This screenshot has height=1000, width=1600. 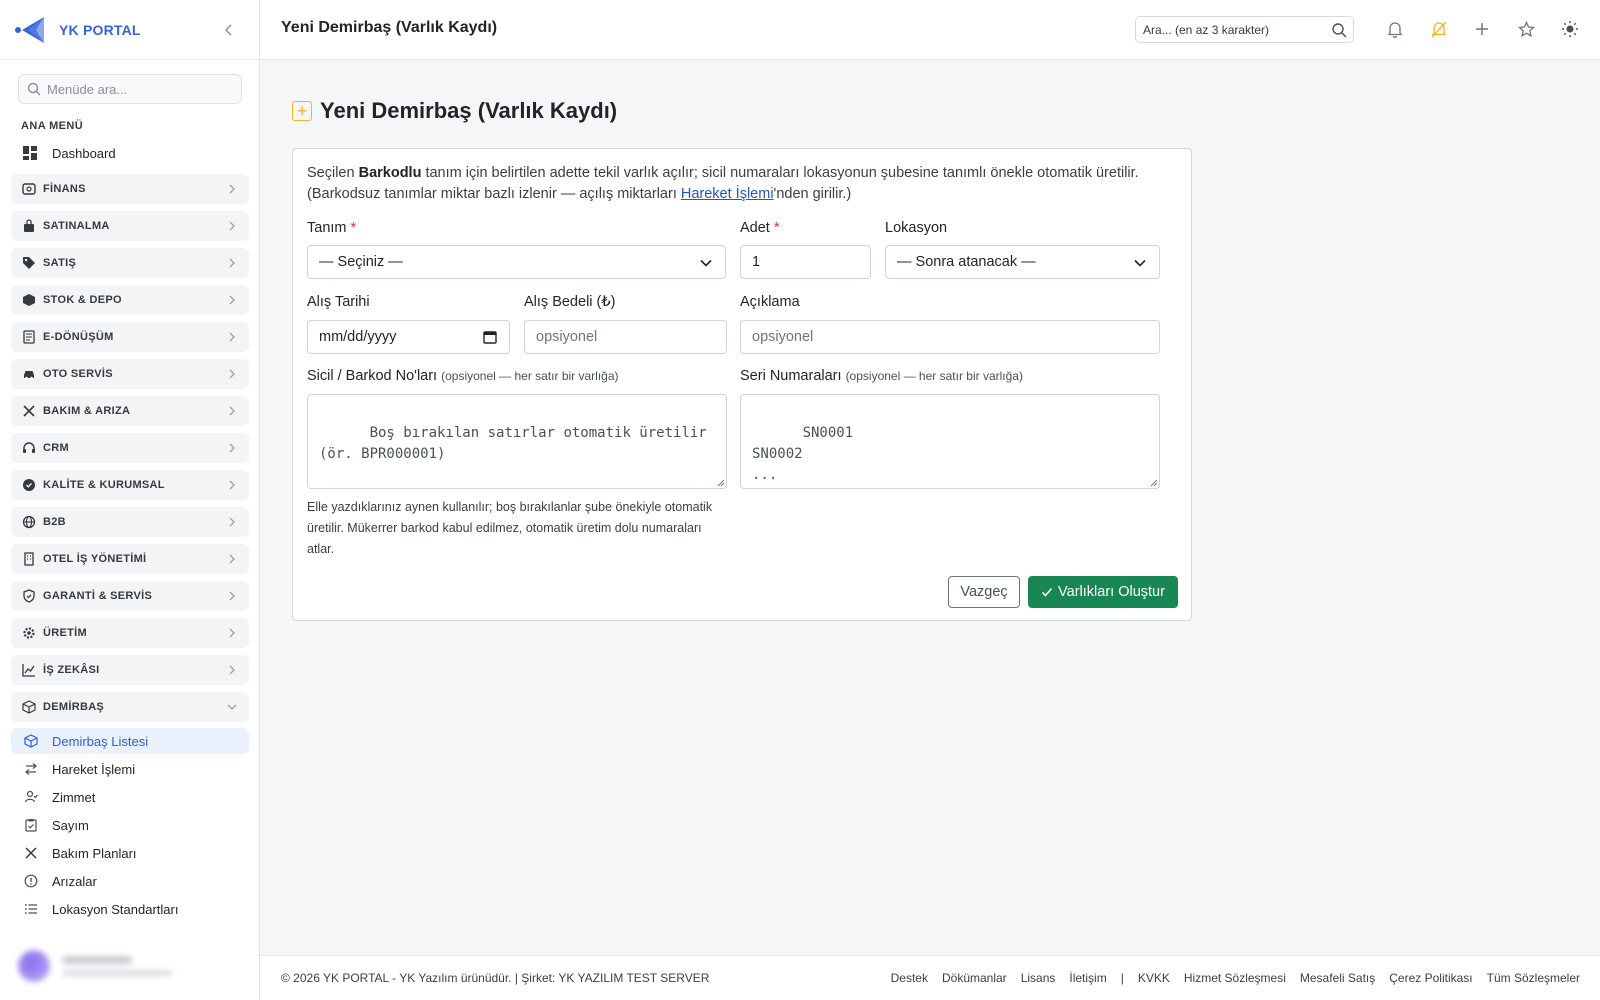 I want to click on sidebar-item-label: Dashboard, so click(x=84, y=153).